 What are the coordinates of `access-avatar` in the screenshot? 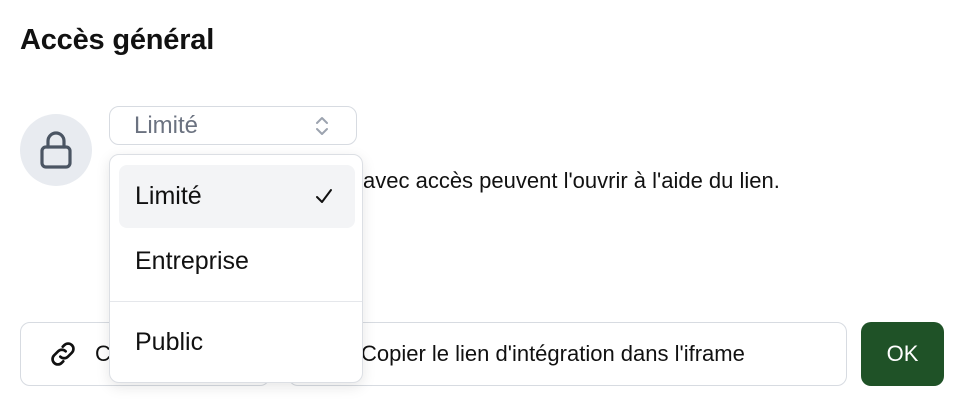 It's located at (56, 150).